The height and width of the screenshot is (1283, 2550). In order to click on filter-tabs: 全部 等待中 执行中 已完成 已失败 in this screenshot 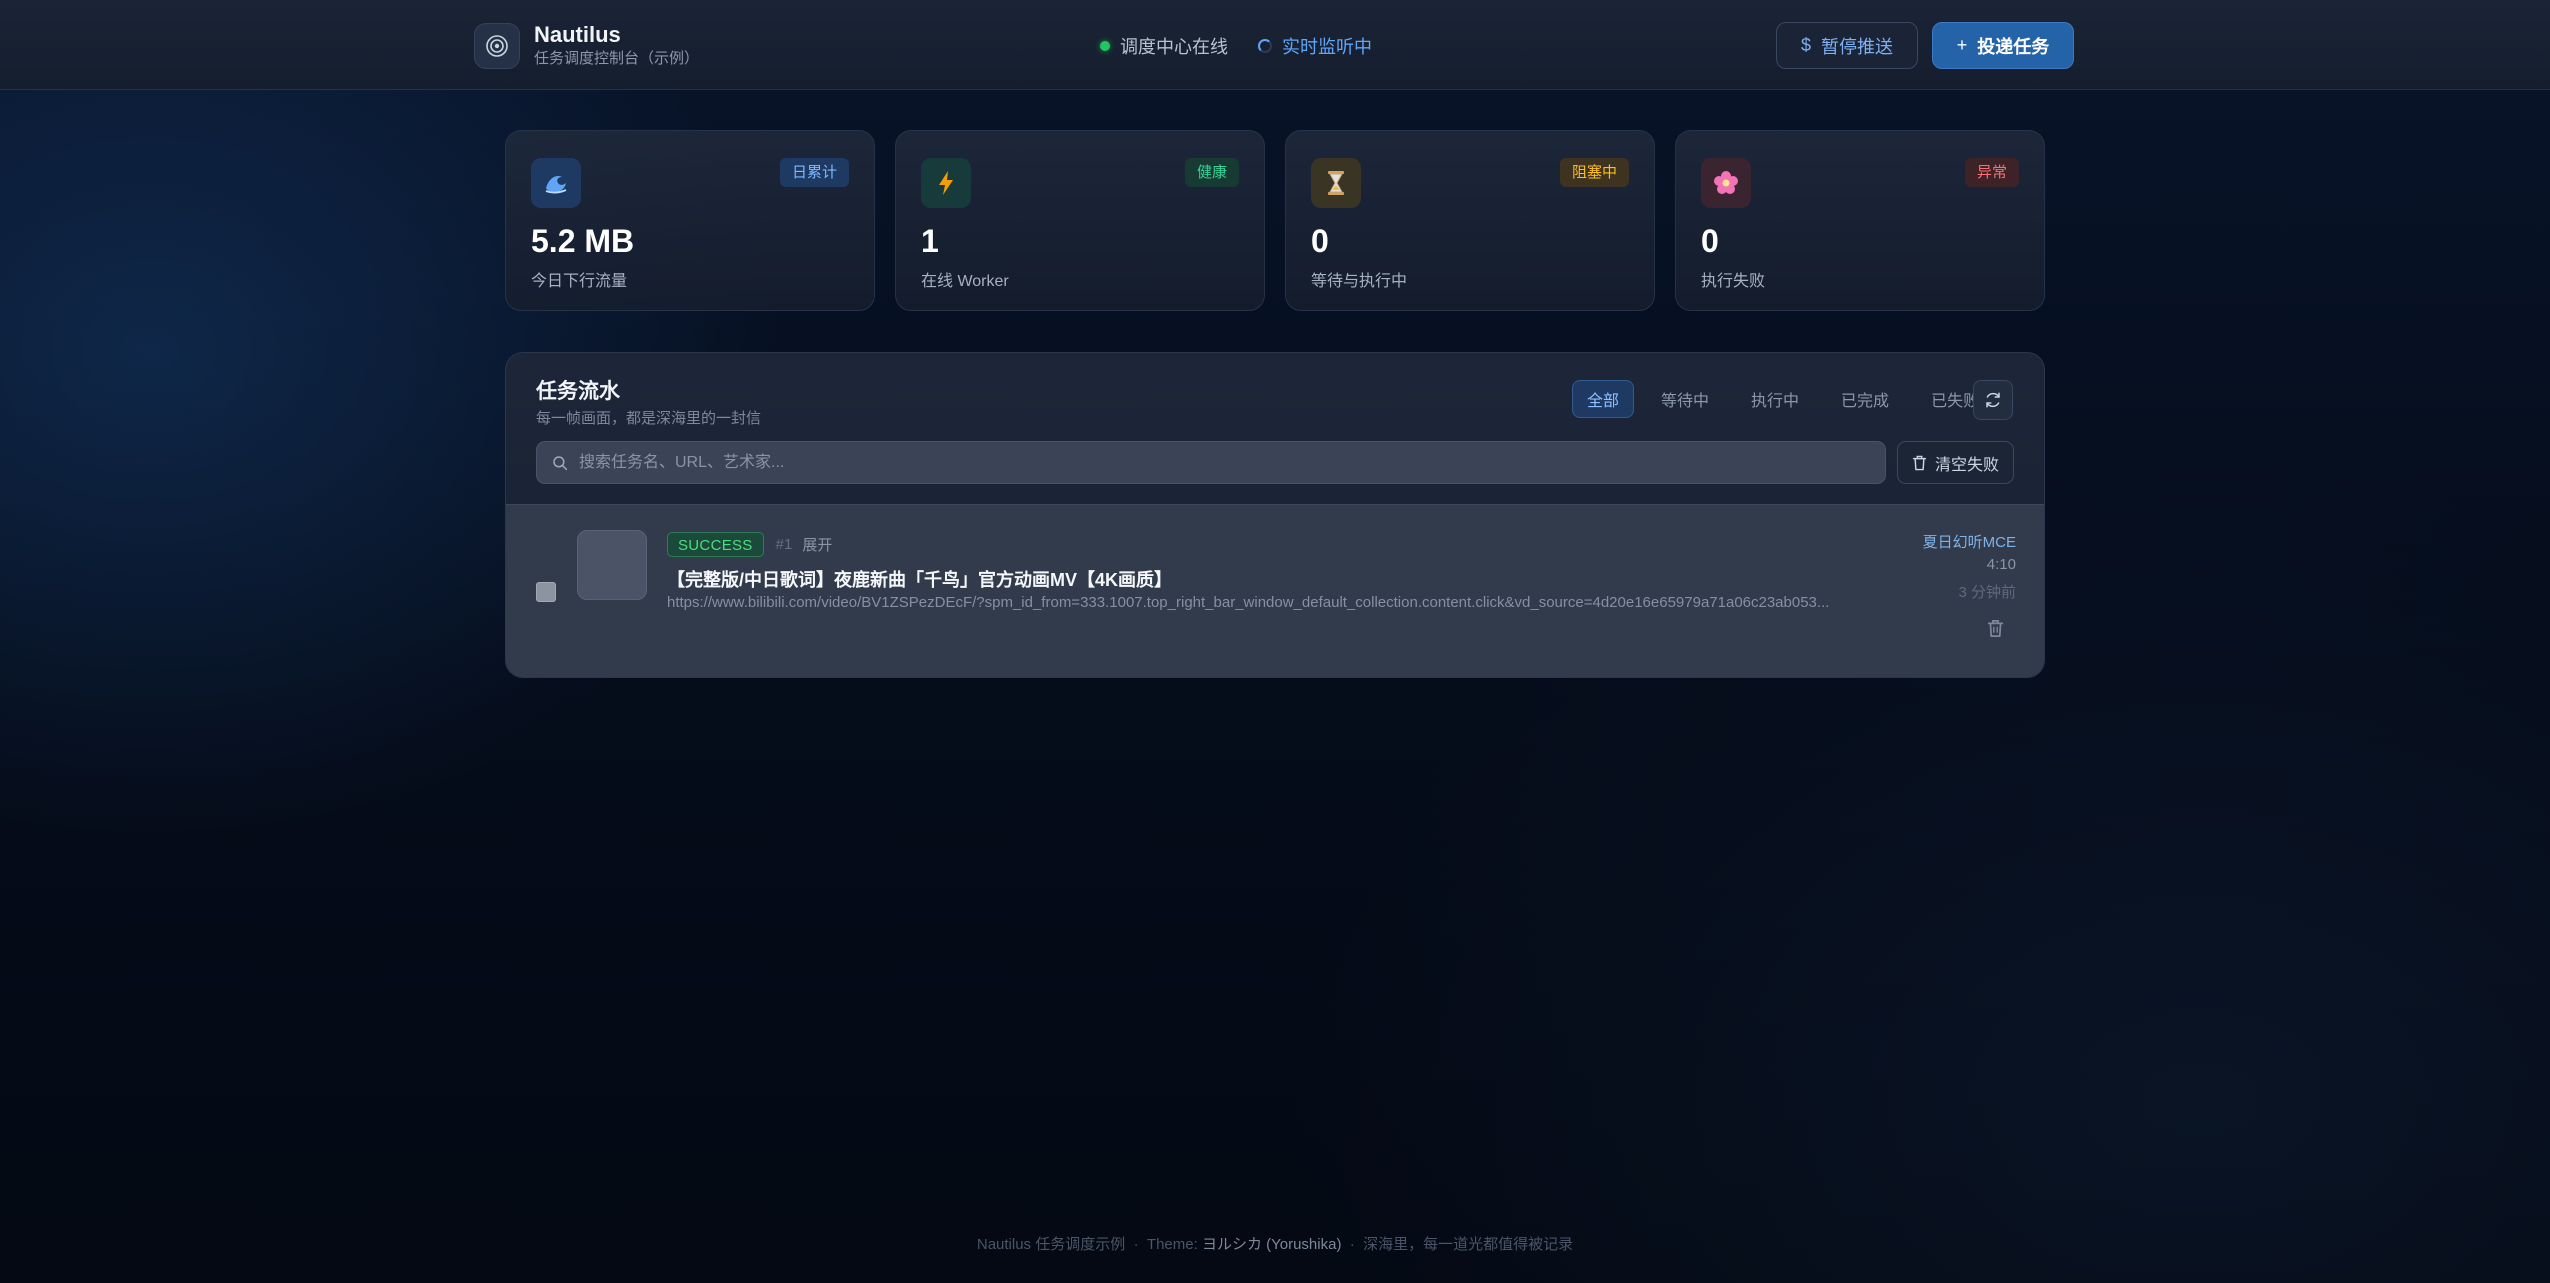, I will do `click(1789, 399)`.